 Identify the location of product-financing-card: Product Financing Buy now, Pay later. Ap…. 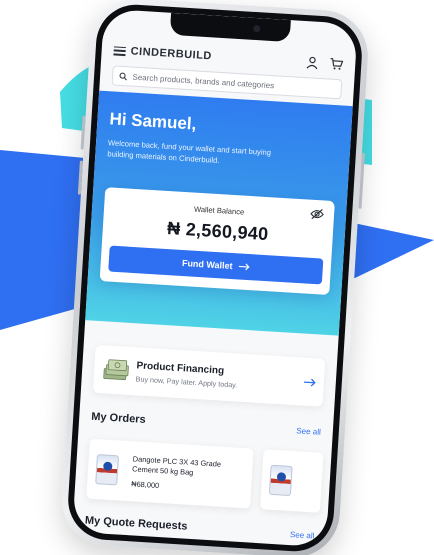
(209, 375).